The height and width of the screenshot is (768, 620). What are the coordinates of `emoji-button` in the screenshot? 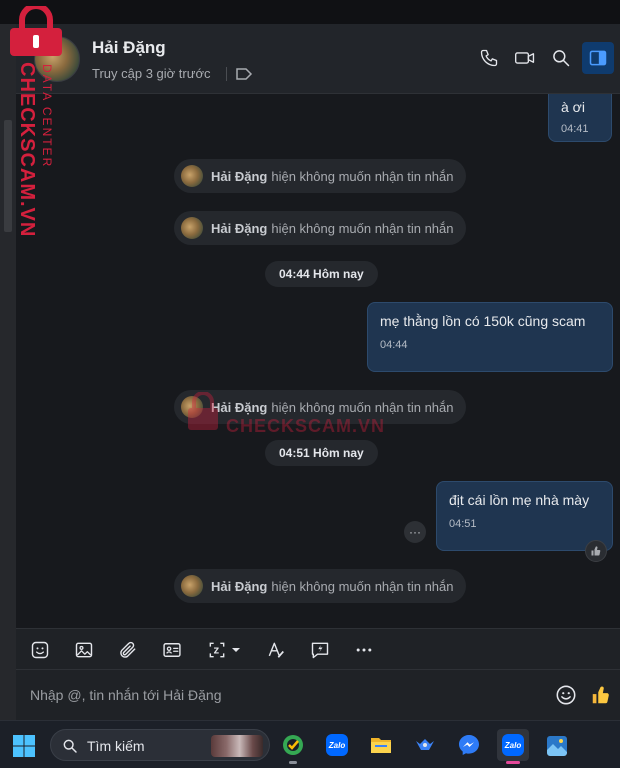 It's located at (566, 695).